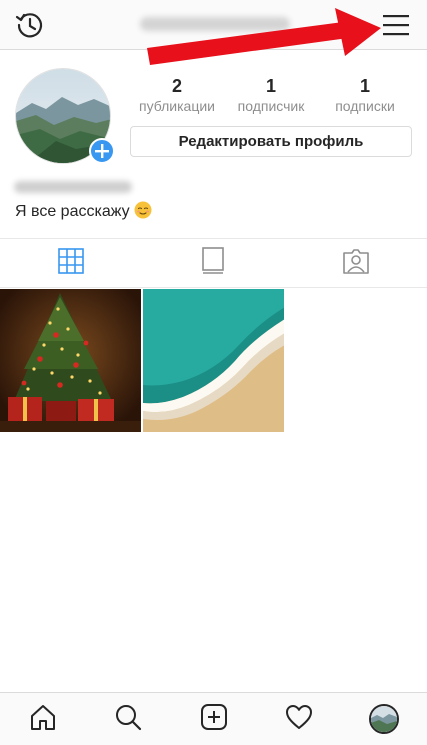 The image size is (427, 745). I want to click on profile-bio: Я все расскажу, so click(83, 211).